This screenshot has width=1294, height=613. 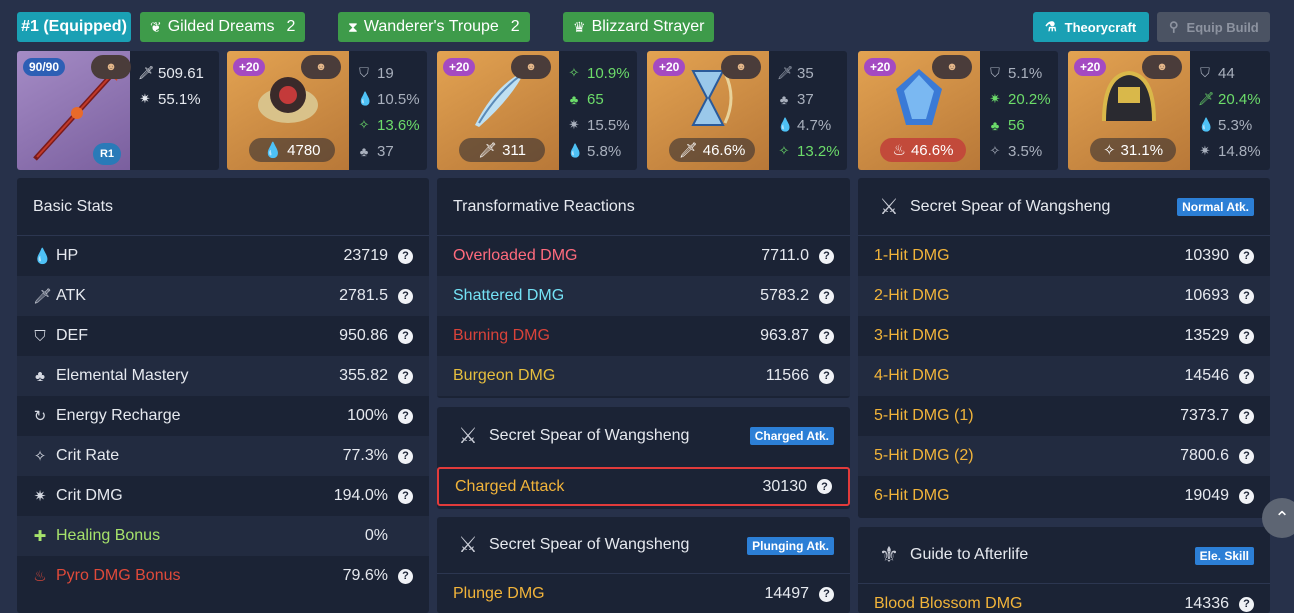 What do you see at coordinates (171, 86) in the screenshot?
I see `weapon-stats: 🗡 509.61 ✷ 55.1%` at bounding box center [171, 86].